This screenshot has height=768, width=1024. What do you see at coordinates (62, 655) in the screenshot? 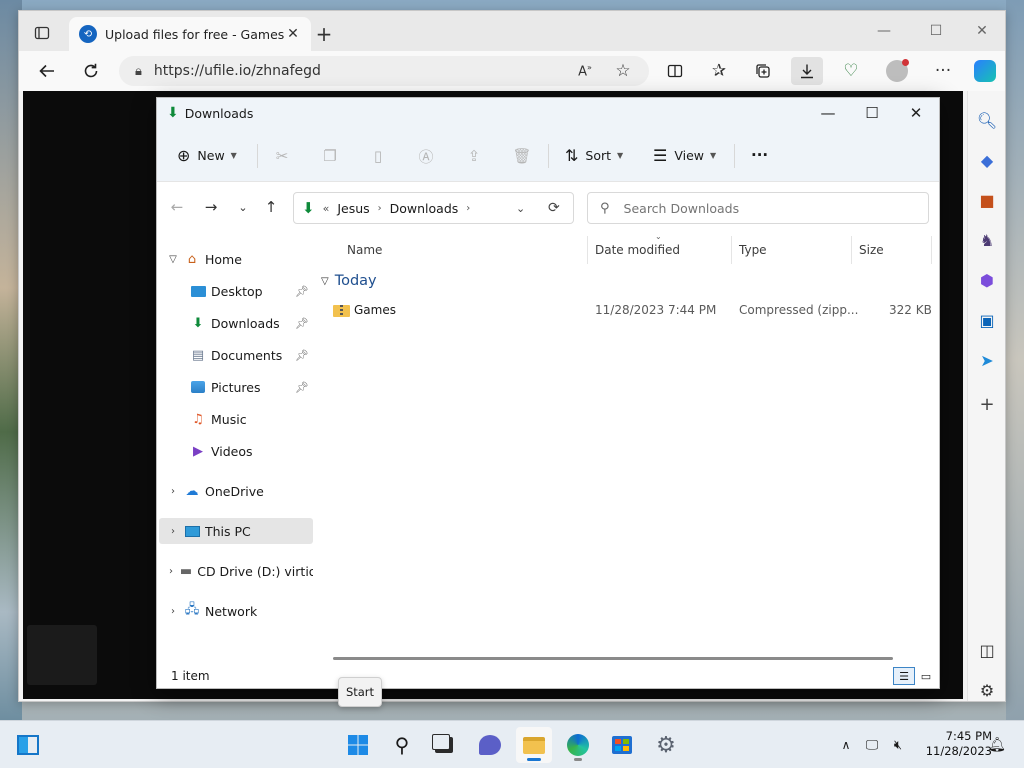
I see `recaptcha-badge` at bounding box center [62, 655].